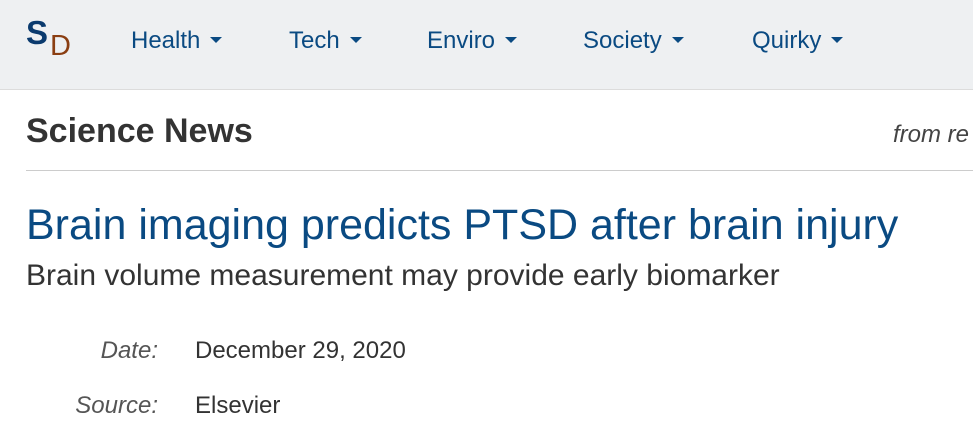 This screenshot has width=973, height=440. I want to click on nav-item-health: Health, so click(177, 41).